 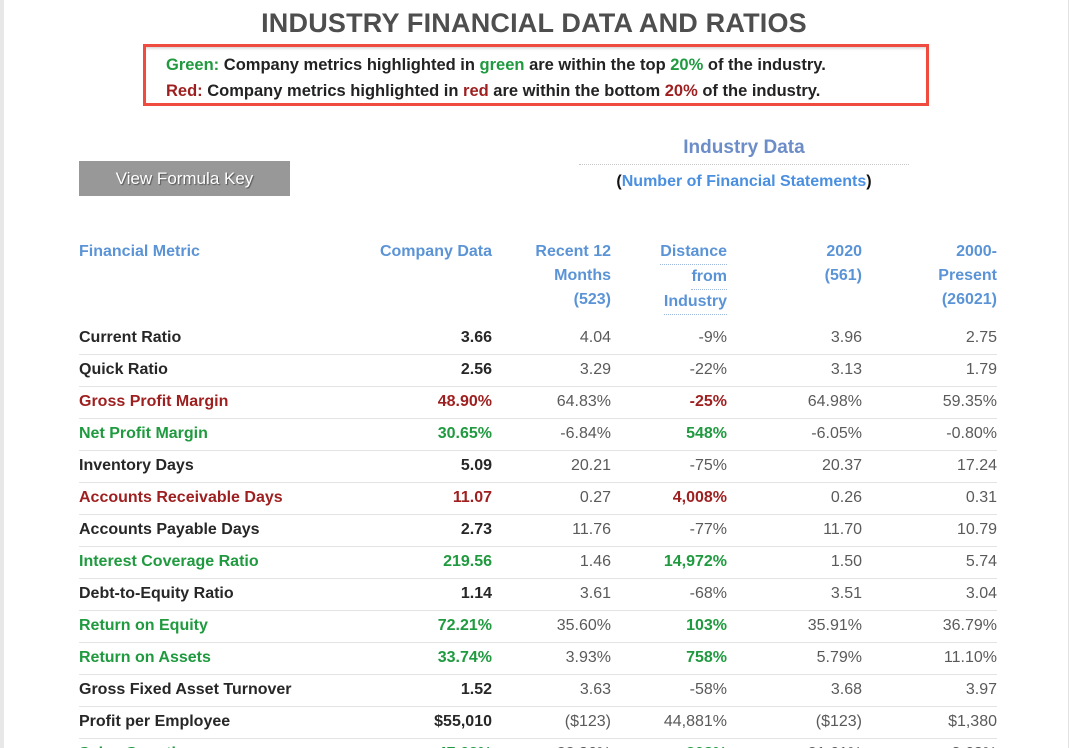 I want to click on cell-financial-metric: Accounts Receivable Days, so click(x=213, y=498).